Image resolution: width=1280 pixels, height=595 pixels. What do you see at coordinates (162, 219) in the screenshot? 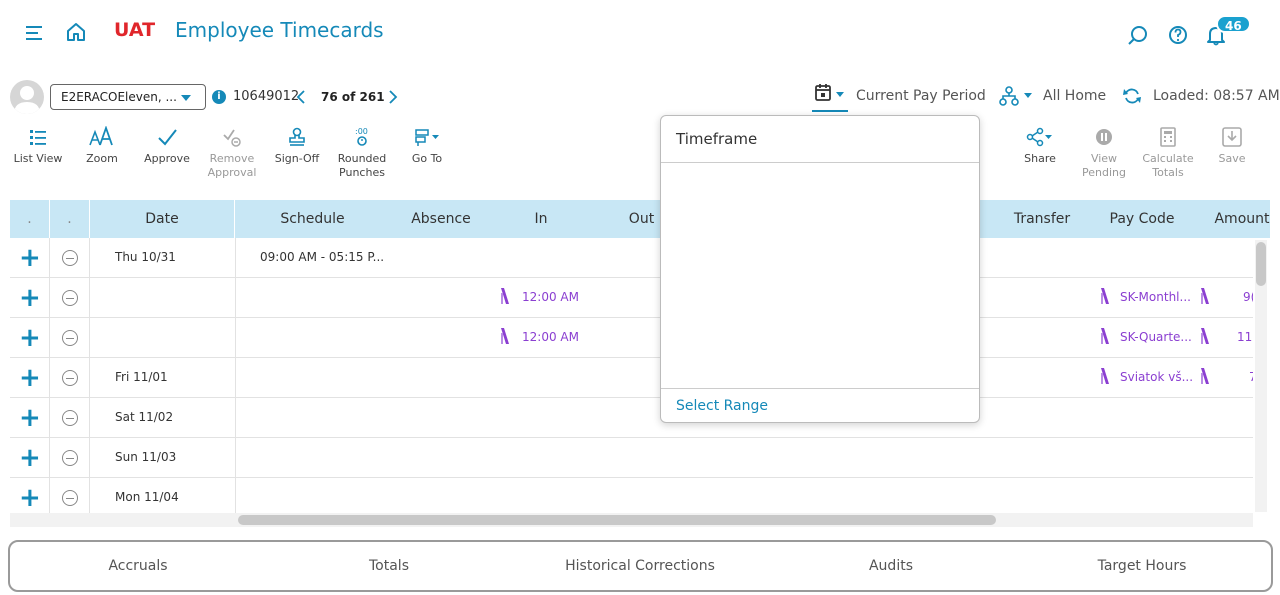
I see `column-header-date: Date` at bounding box center [162, 219].